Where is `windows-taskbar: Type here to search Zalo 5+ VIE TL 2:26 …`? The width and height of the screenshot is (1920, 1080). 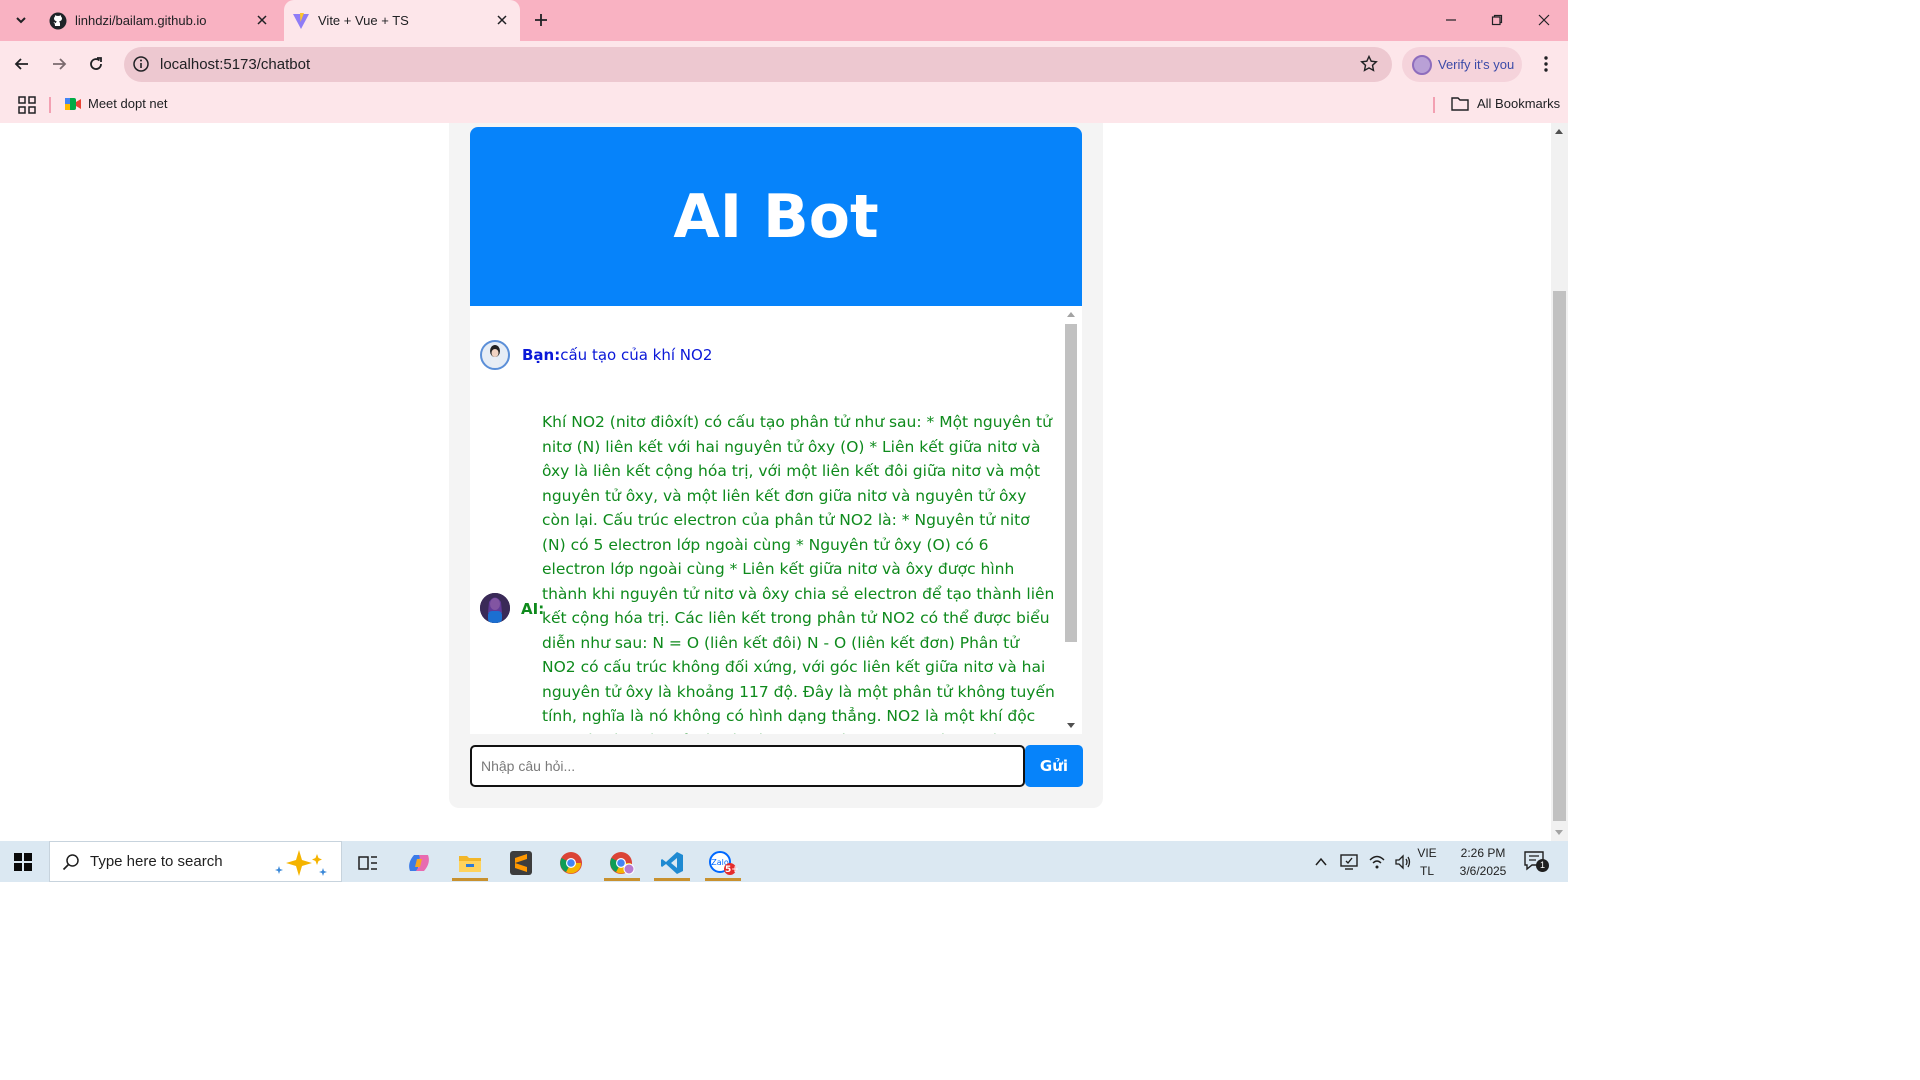
windows-taskbar: Type here to search Zalo 5+ VIE TL 2:26 … is located at coordinates (784, 861).